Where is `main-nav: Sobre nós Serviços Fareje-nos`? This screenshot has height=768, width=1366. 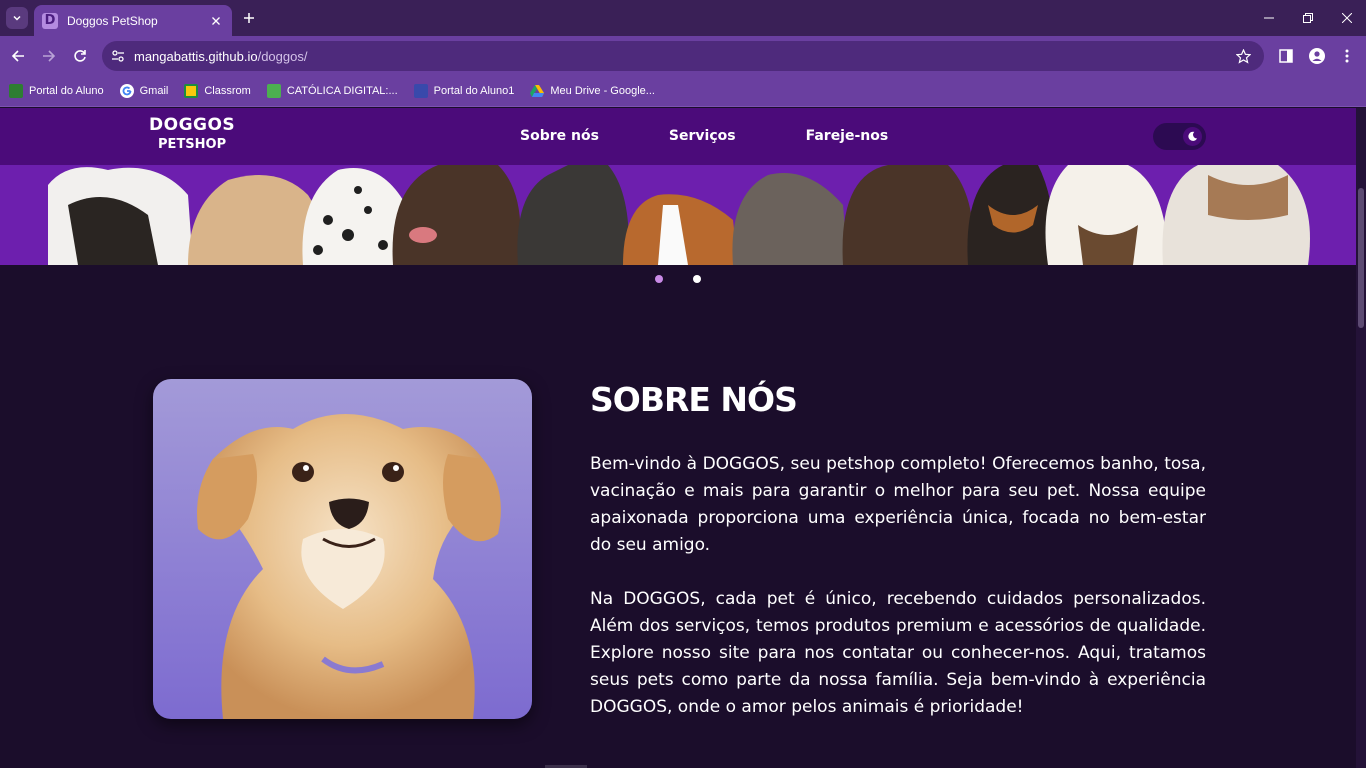
main-nav: Sobre nós Serviços Fareje-nos is located at coordinates (739, 136).